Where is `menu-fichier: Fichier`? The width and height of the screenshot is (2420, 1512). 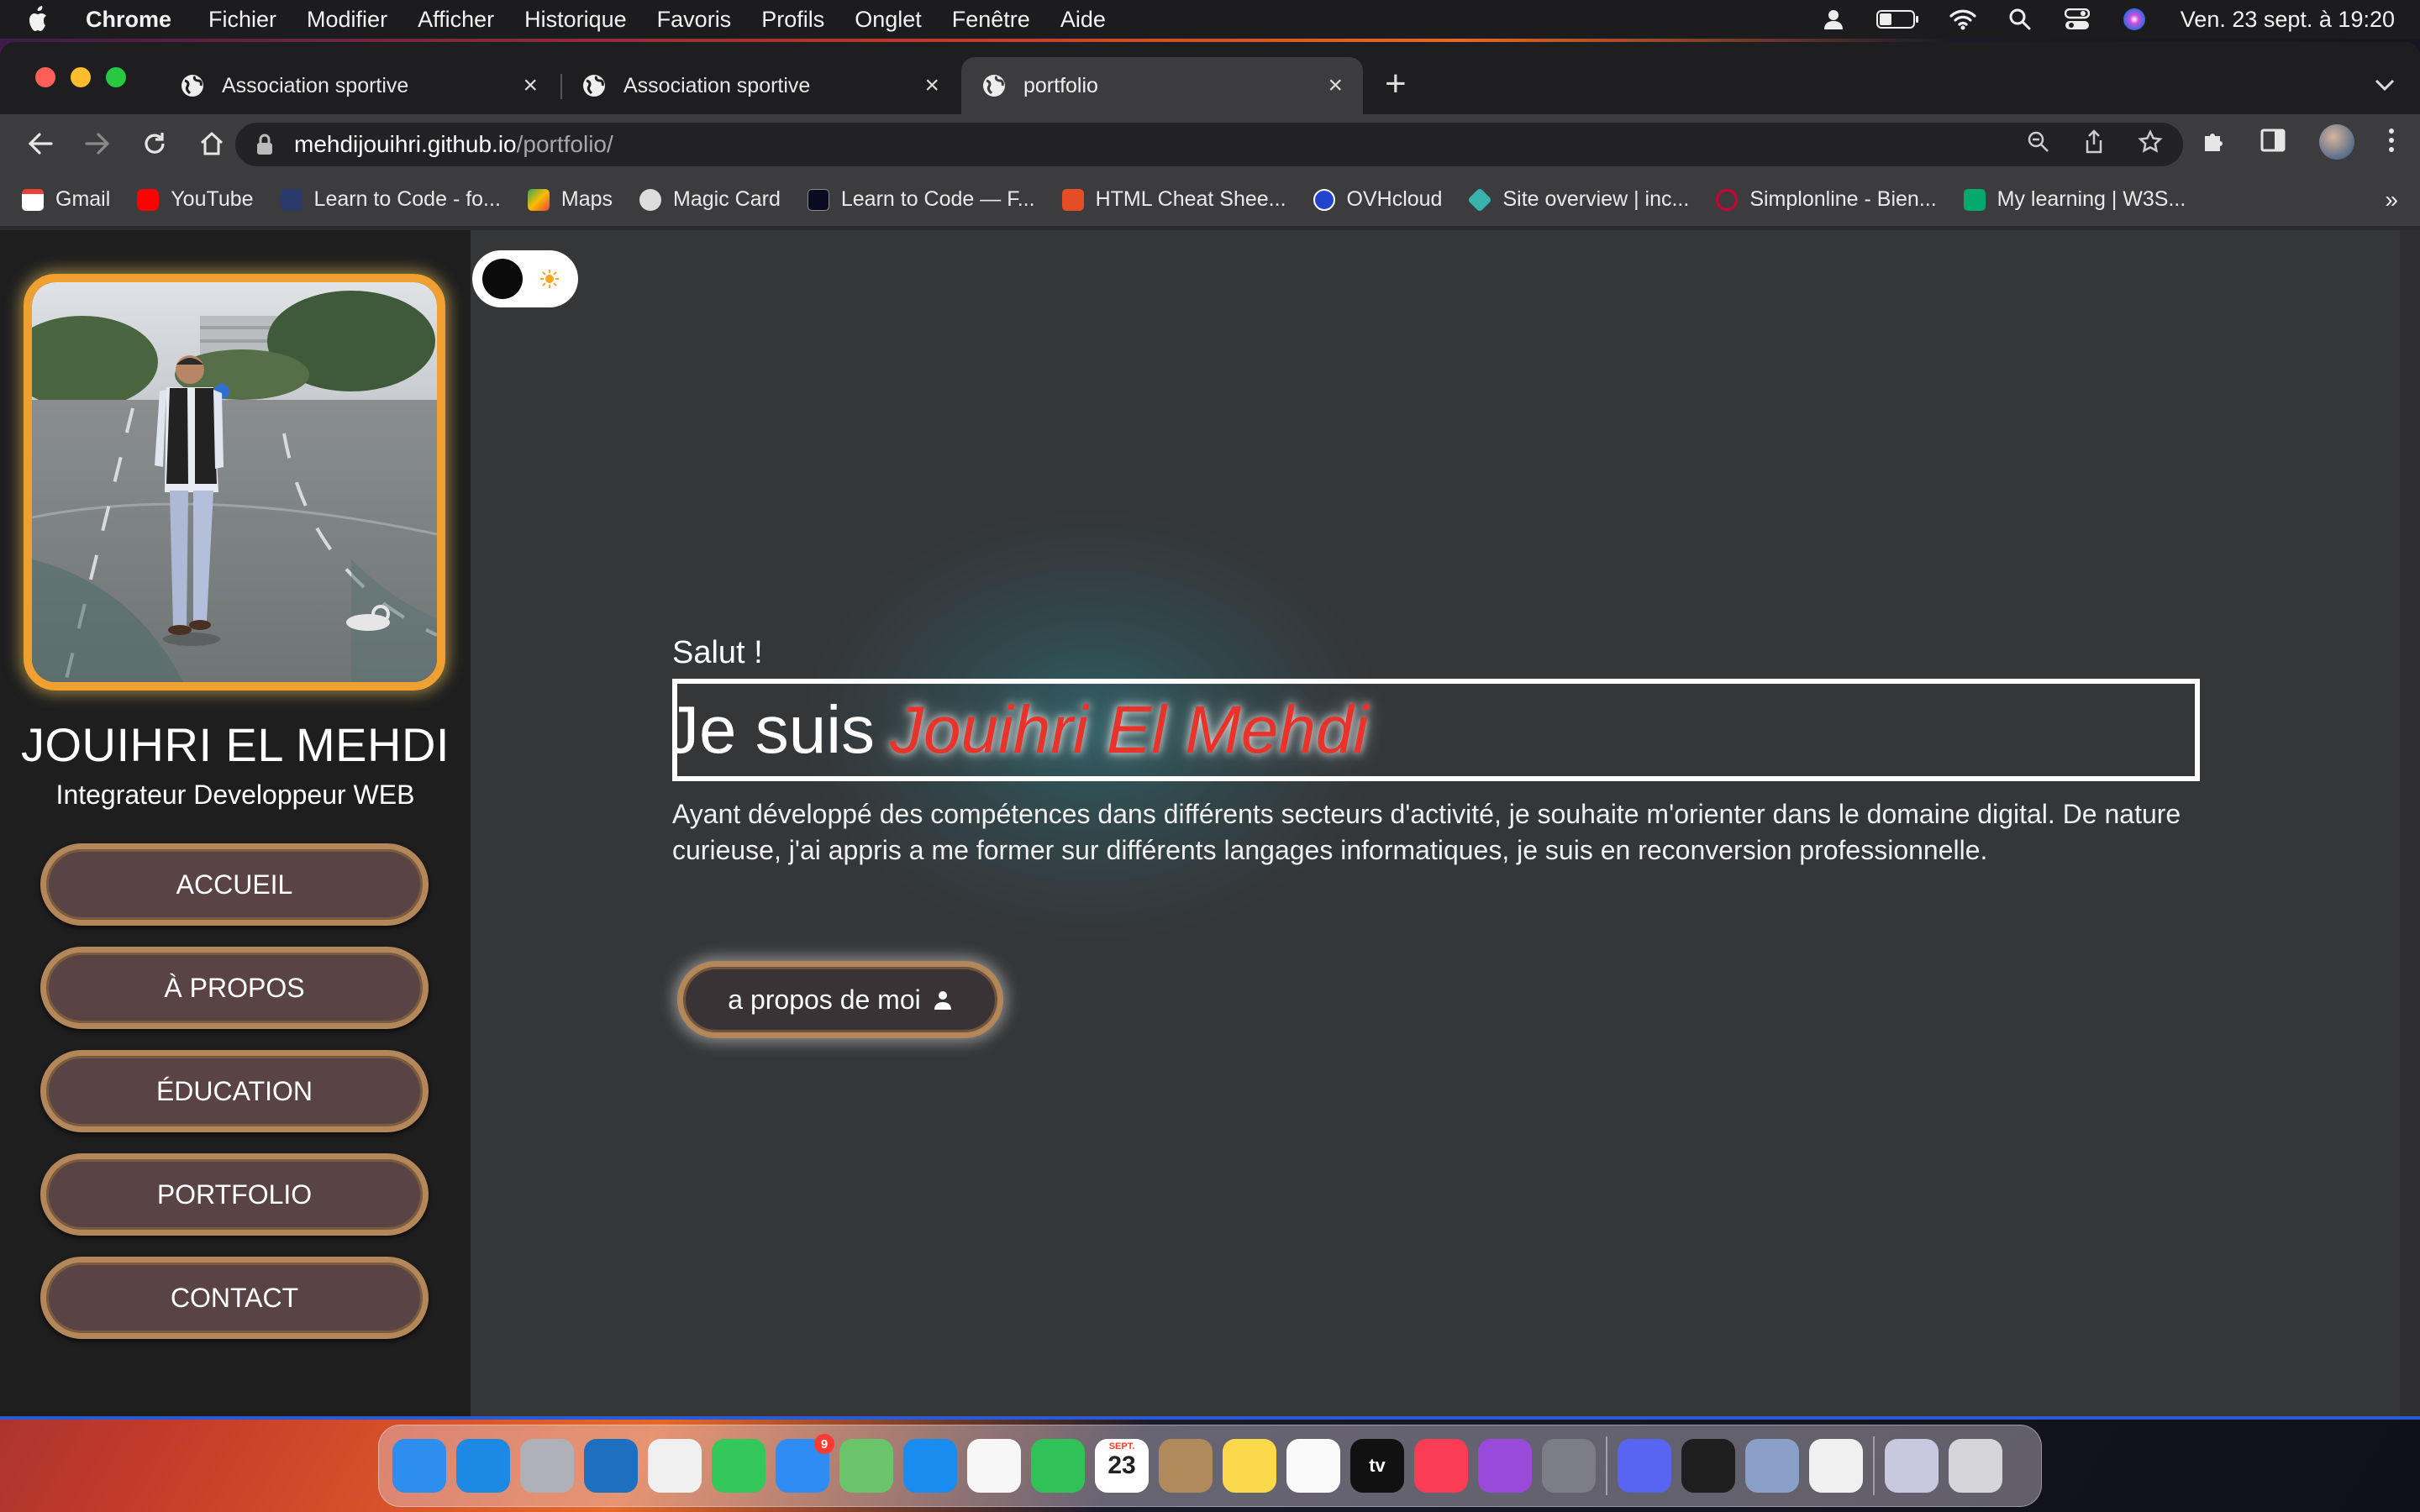
menu-fichier: Fichier is located at coordinates (242, 20).